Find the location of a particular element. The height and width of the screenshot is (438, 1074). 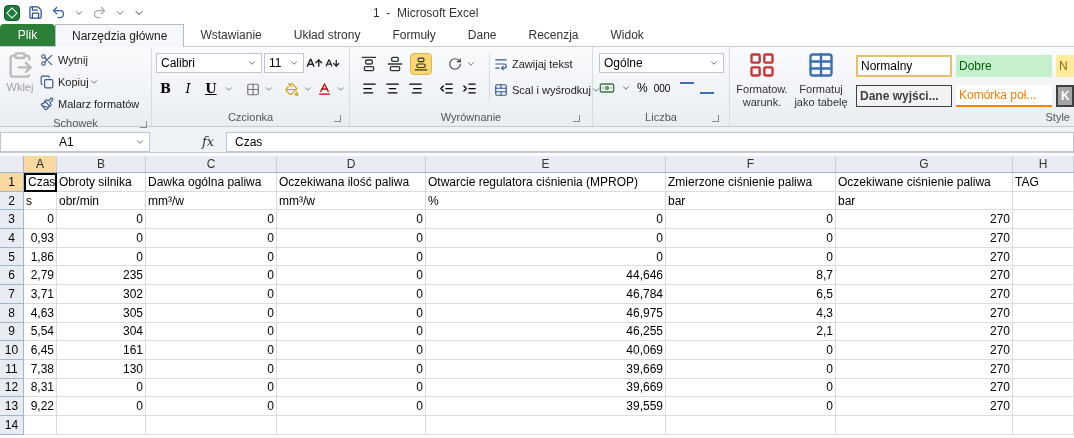

ribbon-tab: Narzędzia główne is located at coordinates (120, 35).